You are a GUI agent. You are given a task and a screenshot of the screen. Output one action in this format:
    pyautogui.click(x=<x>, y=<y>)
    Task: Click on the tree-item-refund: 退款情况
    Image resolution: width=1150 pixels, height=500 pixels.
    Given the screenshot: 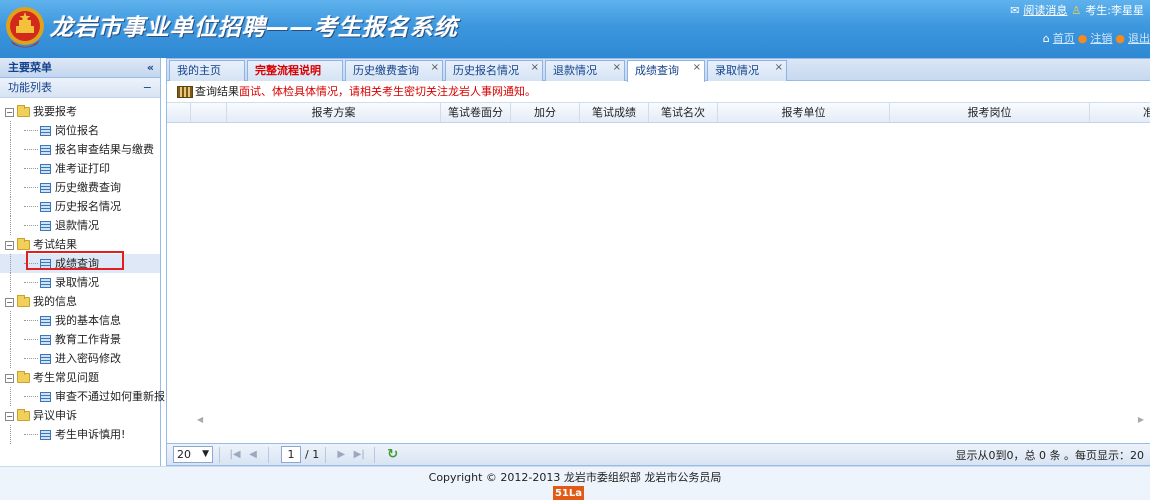 What is the action you would take?
    pyautogui.click(x=80, y=225)
    